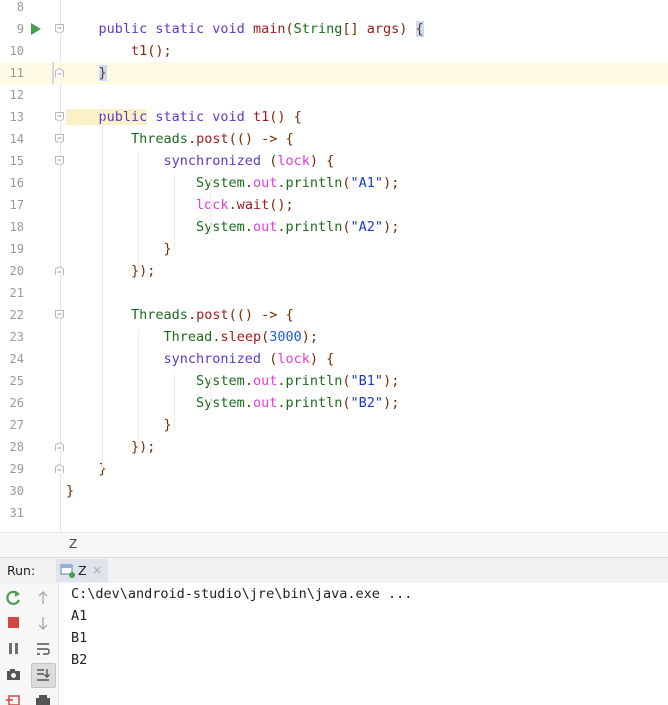  What do you see at coordinates (143, 447) in the screenshot?
I see `code-text: });` at bounding box center [143, 447].